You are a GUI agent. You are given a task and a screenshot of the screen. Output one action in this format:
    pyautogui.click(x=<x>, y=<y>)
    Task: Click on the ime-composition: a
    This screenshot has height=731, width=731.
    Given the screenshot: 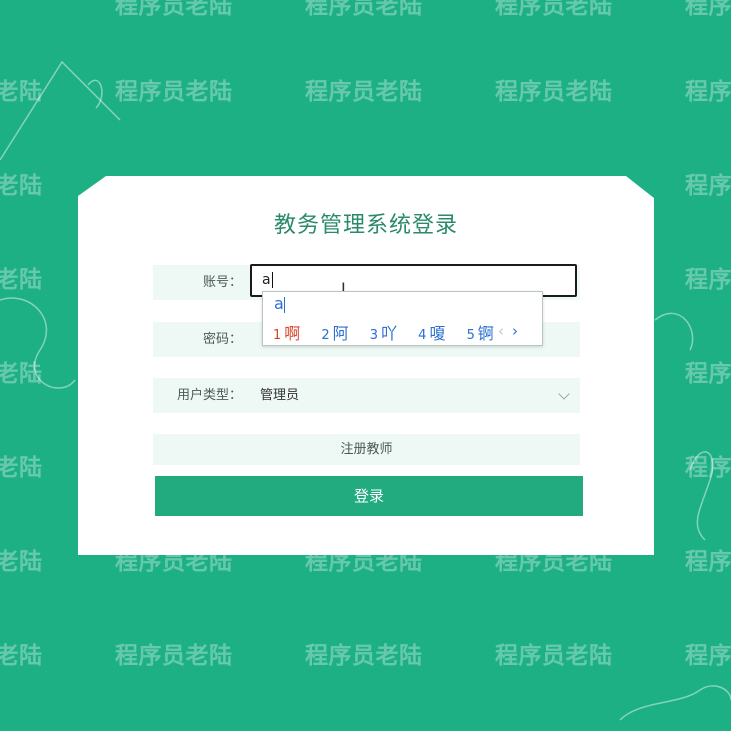 What is the action you would take?
    pyautogui.click(x=279, y=303)
    